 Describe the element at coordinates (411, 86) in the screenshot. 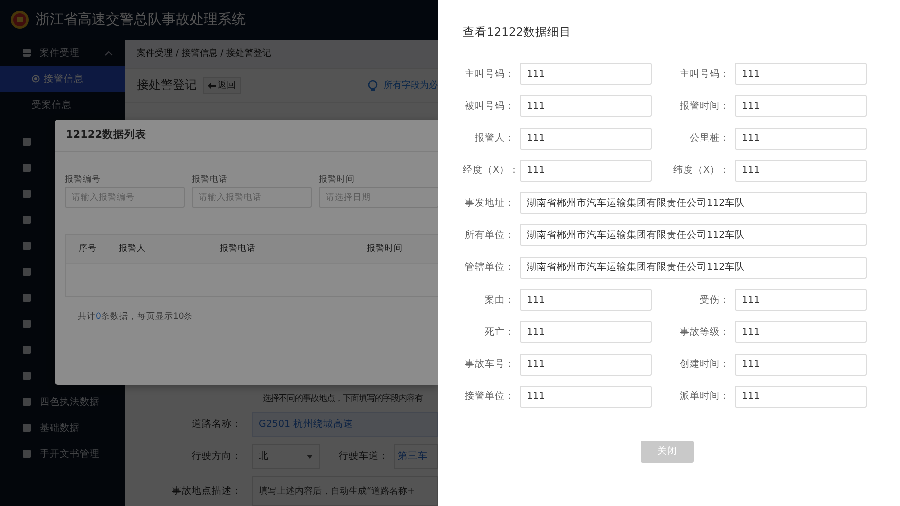

I see `notice-text: 所有字段为必` at that location.